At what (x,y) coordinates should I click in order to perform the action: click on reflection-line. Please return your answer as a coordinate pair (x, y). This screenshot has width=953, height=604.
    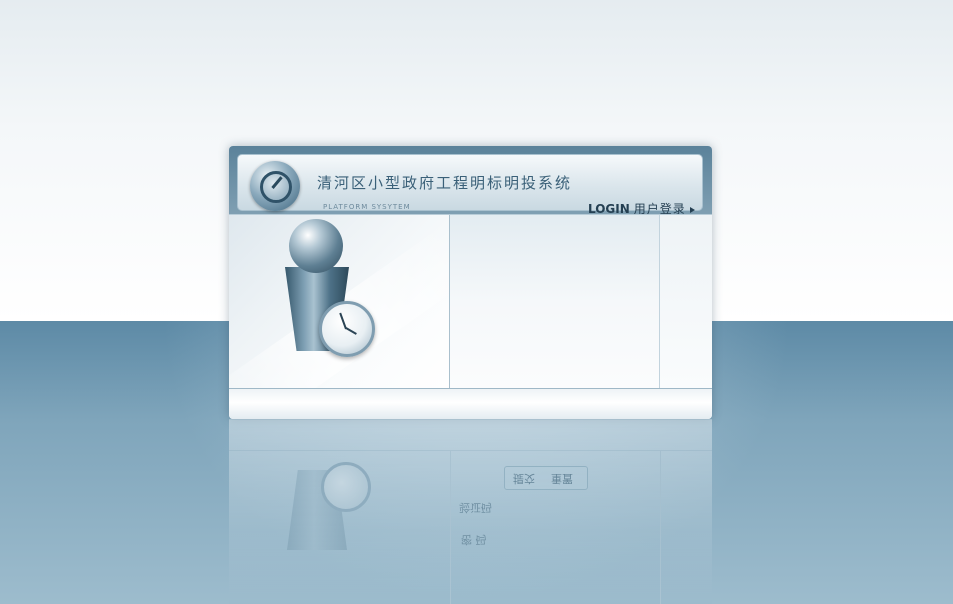
    Looking at the image, I should click on (470, 450).